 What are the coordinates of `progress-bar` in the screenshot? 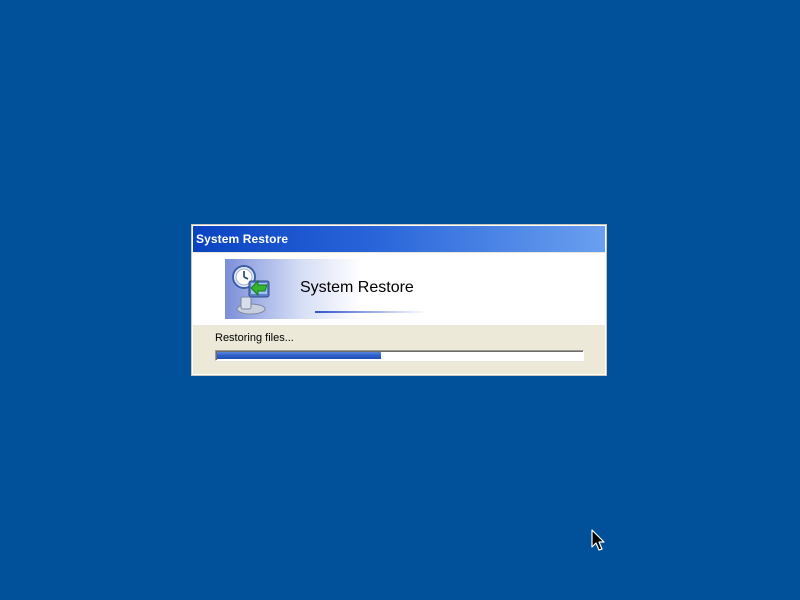 It's located at (399, 355).